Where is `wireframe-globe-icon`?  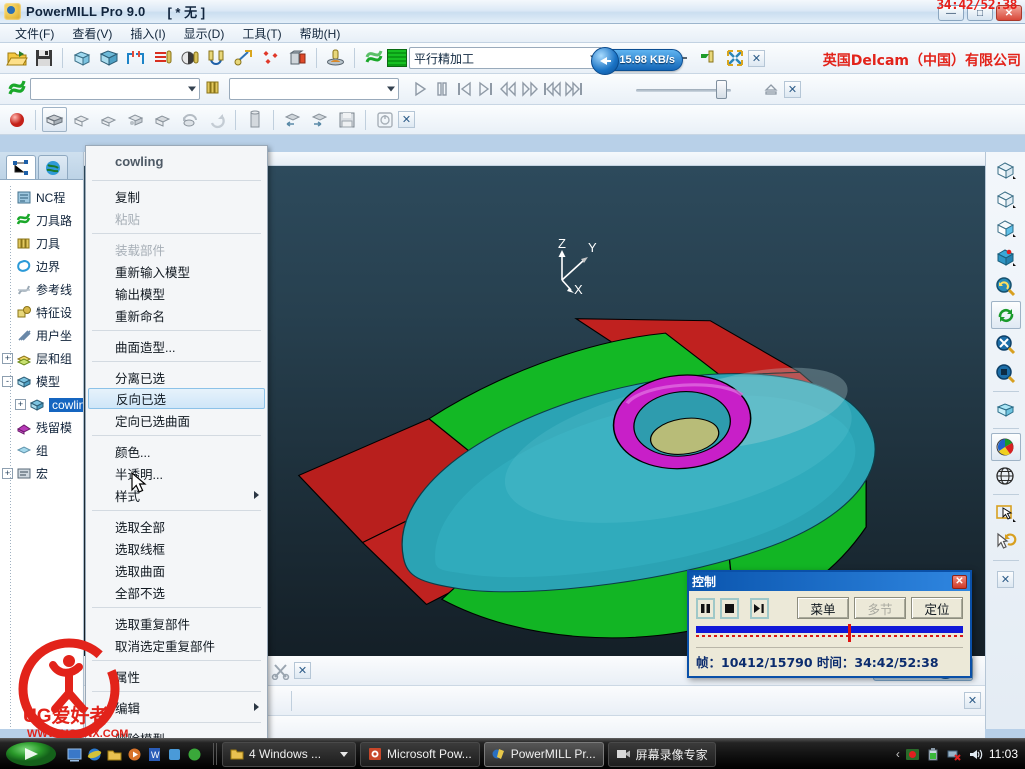 wireframe-globe-icon is located at coordinates (1006, 476).